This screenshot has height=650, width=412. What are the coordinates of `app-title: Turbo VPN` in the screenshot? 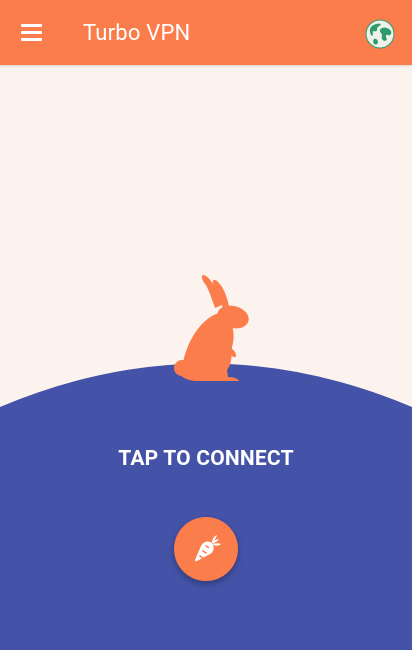 It's located at (137, 33).